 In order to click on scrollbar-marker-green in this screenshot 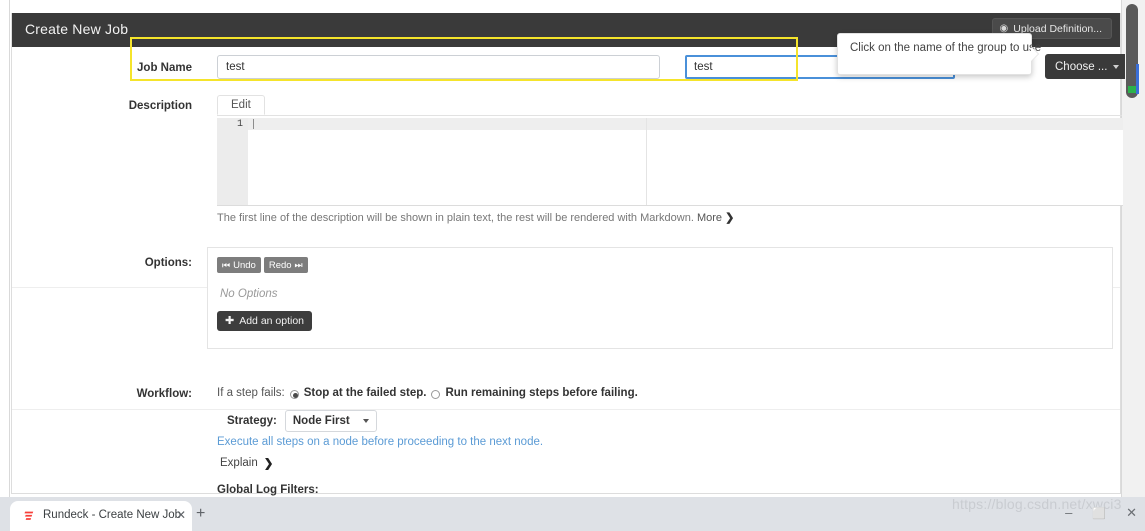, I will do `click(1132, 89)`.